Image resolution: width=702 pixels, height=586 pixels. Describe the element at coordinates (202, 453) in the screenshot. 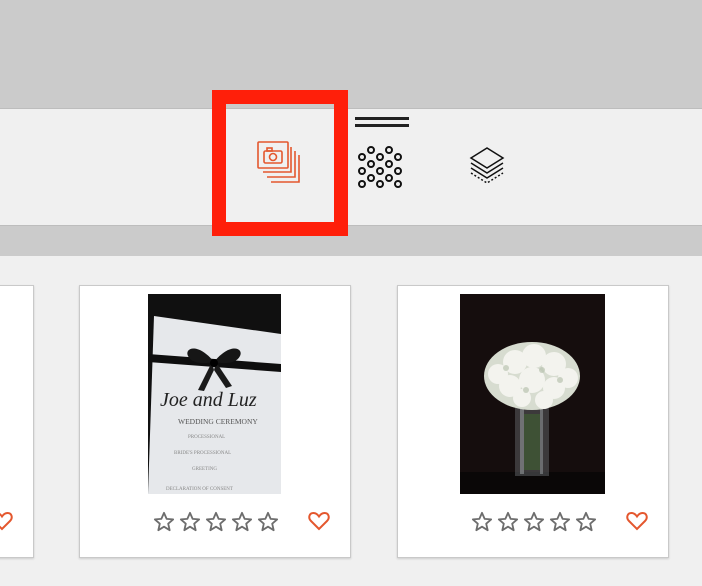

I see `program-line: BRIDE'S PROCESSIONAL` at that location.